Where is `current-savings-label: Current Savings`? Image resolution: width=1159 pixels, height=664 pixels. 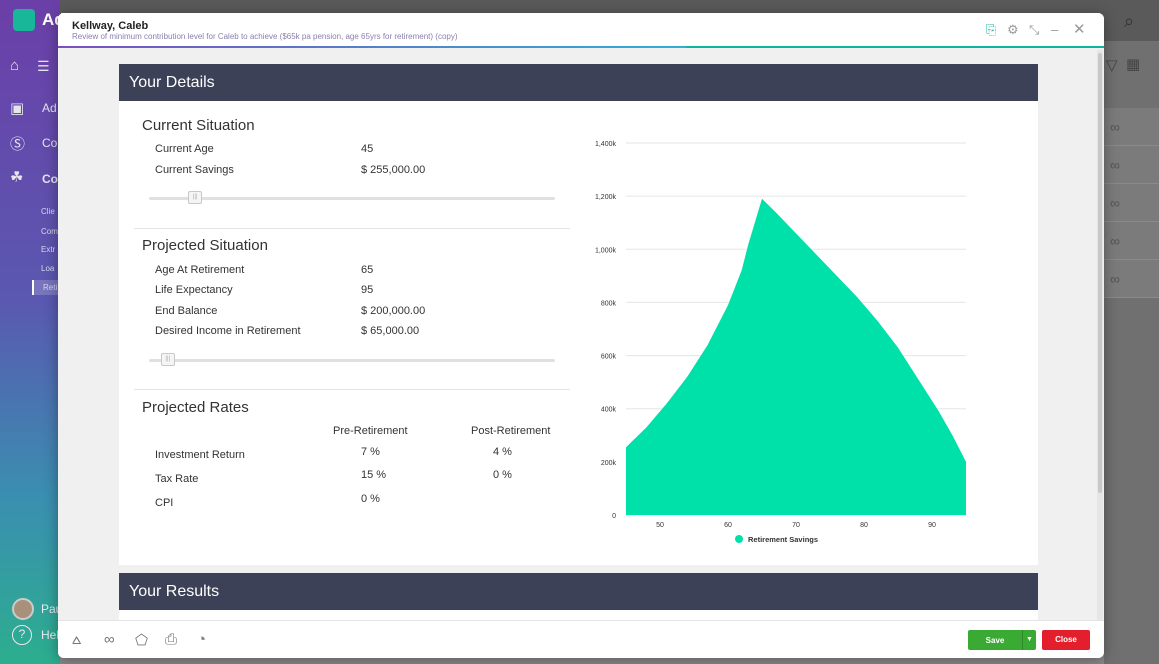 current-savings-label: Current Savings is located at coordinates (194, 170).